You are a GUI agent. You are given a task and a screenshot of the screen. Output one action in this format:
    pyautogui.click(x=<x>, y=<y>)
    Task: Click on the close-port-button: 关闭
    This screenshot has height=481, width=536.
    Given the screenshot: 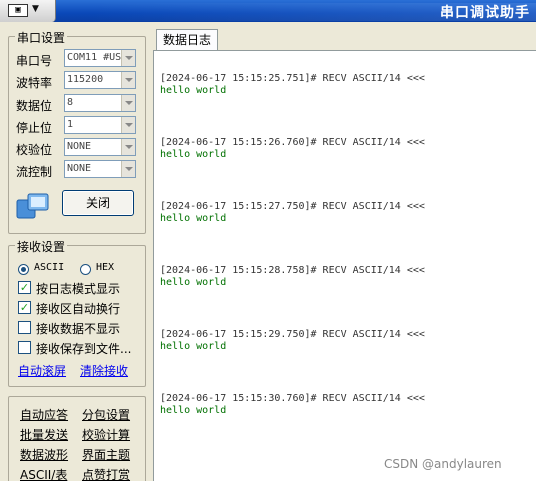 What is the action you would take?
    pyautogui.click(x=98, y=203)
    